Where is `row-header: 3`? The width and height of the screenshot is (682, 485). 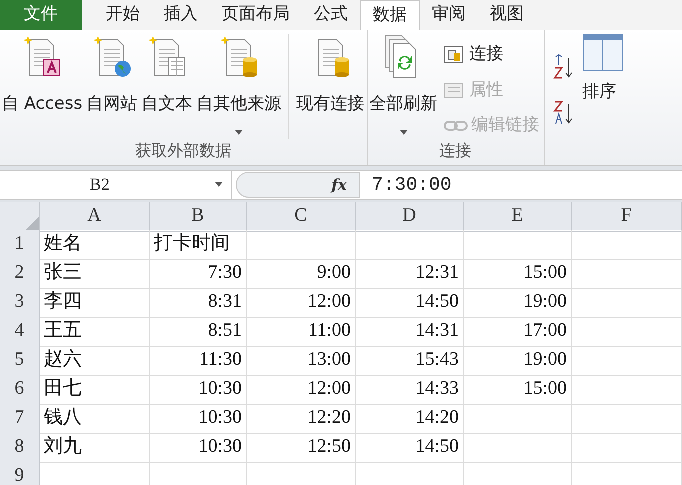
row-header: 3 is located at coordinates (20, 303).